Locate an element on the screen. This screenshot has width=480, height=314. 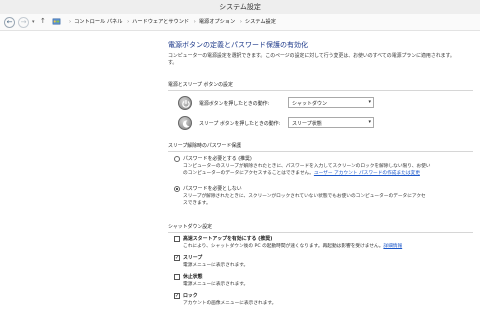
option-label: パスワードを必要としない is located at coordinates (212, 189).